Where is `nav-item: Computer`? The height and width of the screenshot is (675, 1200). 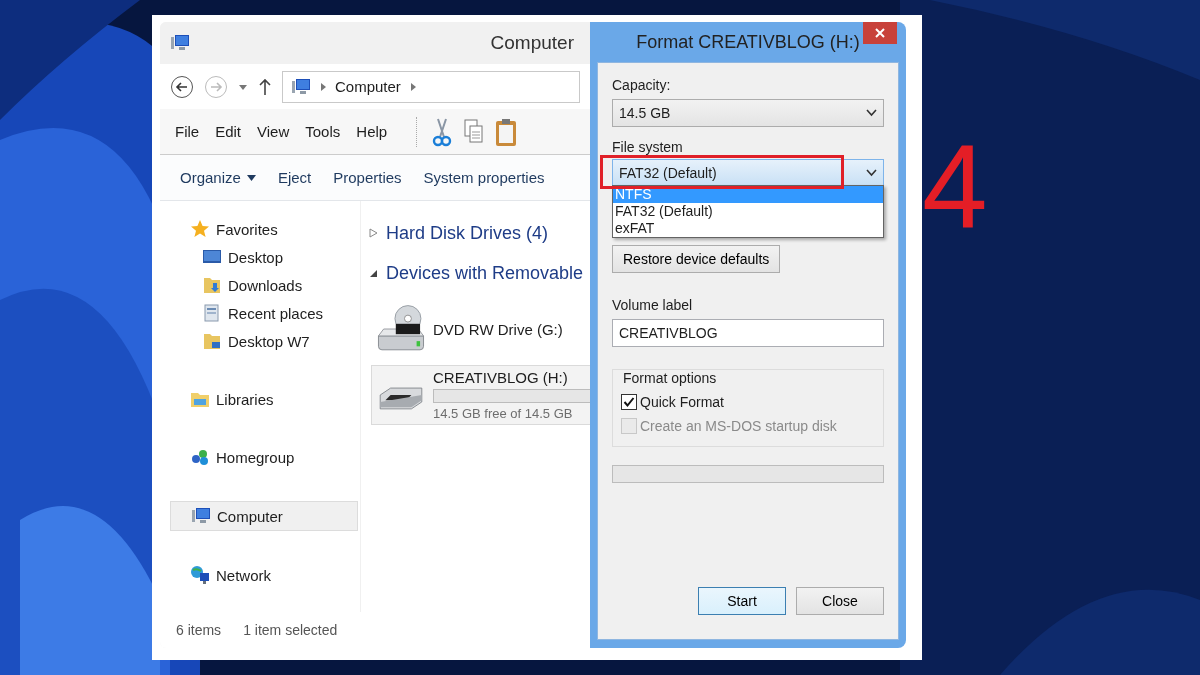 nav-item: Computer is located at coordinates (264, 516).